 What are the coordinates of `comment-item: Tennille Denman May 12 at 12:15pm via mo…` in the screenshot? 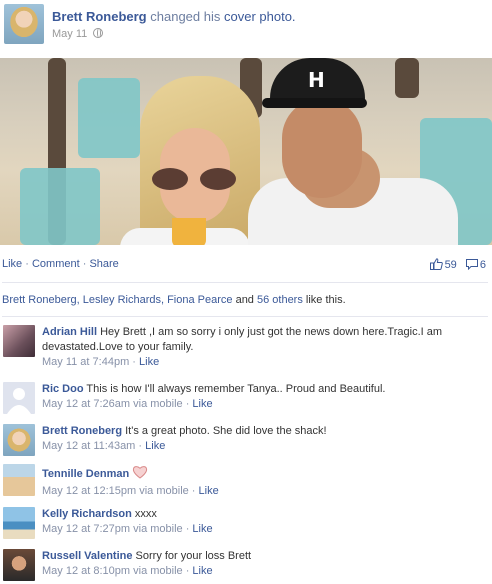 It's located at (246, 481).